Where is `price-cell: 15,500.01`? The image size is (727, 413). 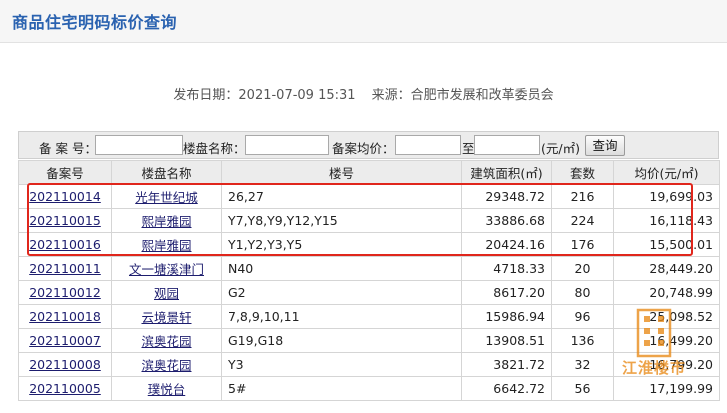 price-cell: 15,500.01 is located at coordinates (666, 244).